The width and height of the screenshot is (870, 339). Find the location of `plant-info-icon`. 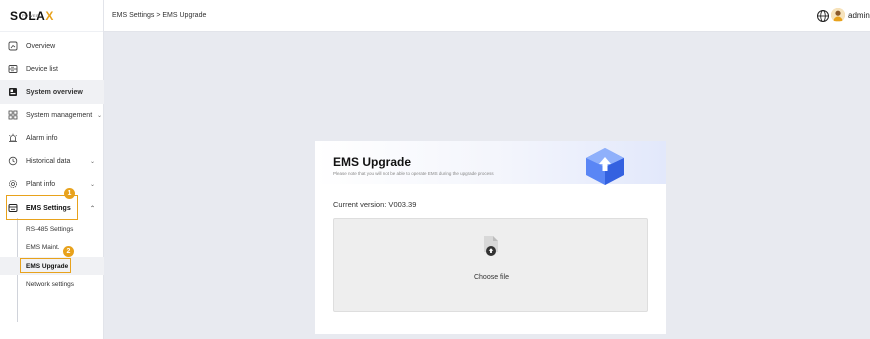

plant-info-icon is located at coordinates (13, 184).